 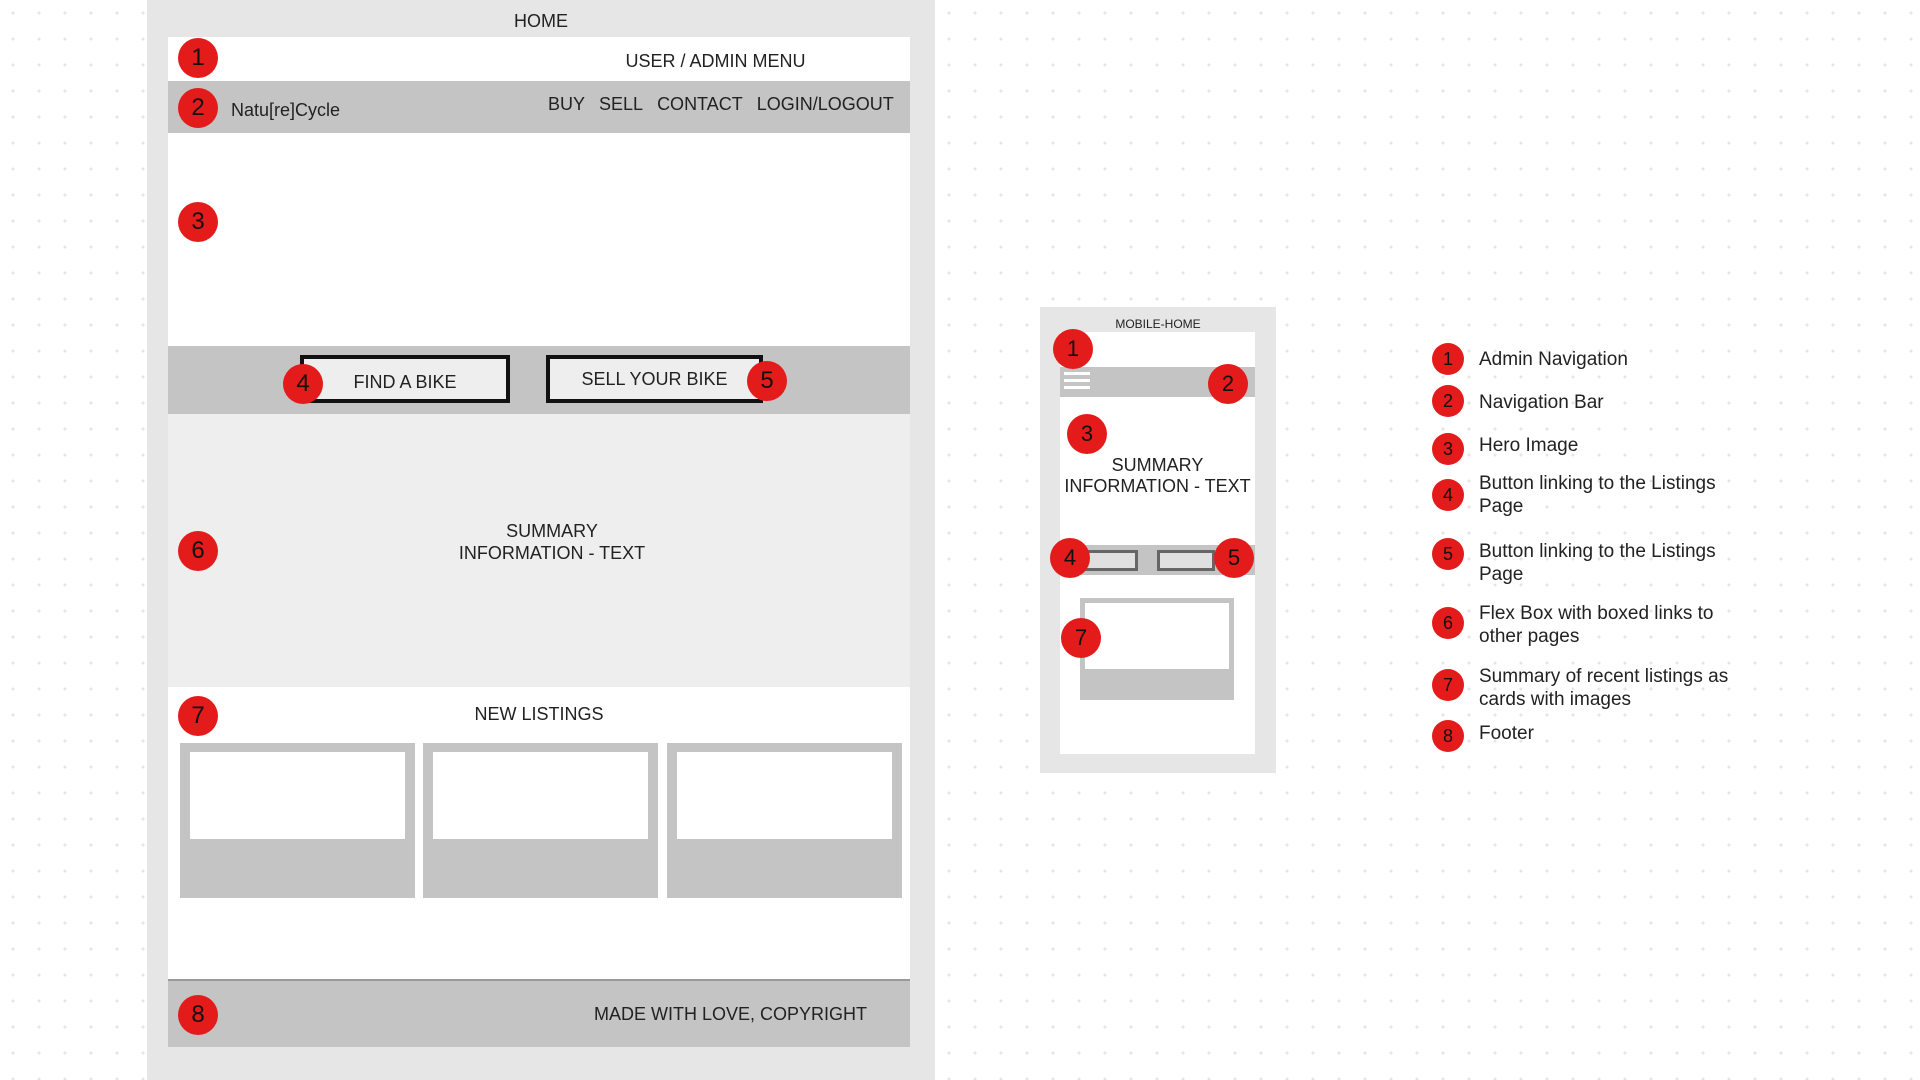 What do you see at coordinates (198, 551) in the screenshot?
I see `marker-6: 6` at bounding box center [198, 551].